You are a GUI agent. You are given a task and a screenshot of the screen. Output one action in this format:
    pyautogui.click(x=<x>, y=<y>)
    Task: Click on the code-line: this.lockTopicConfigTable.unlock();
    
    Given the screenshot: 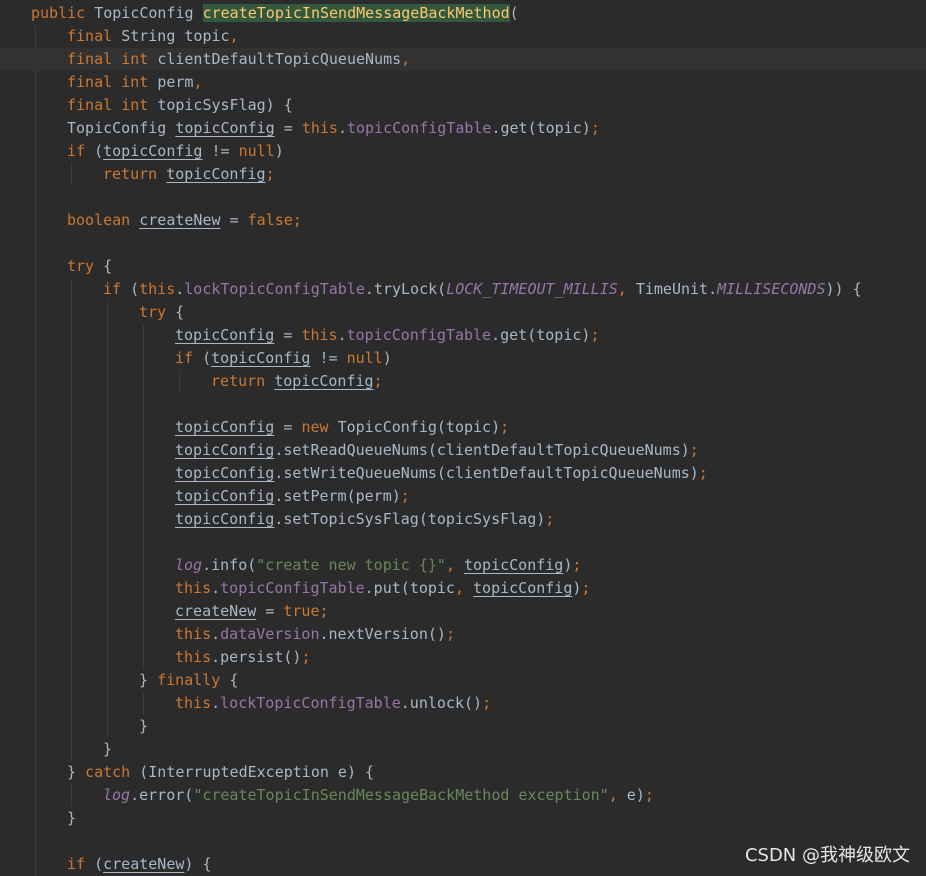 What is the action you would take?
    pyautogui.click(x=463, y=703)
    